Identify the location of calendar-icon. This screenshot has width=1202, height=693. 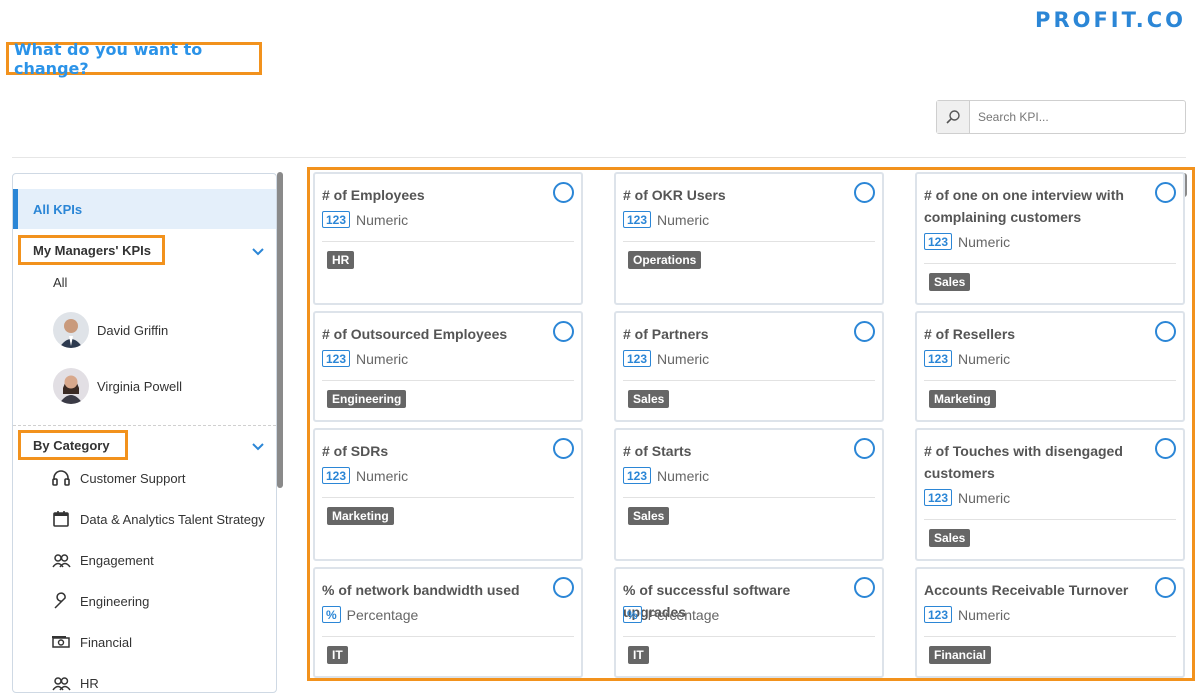
(61, 519).